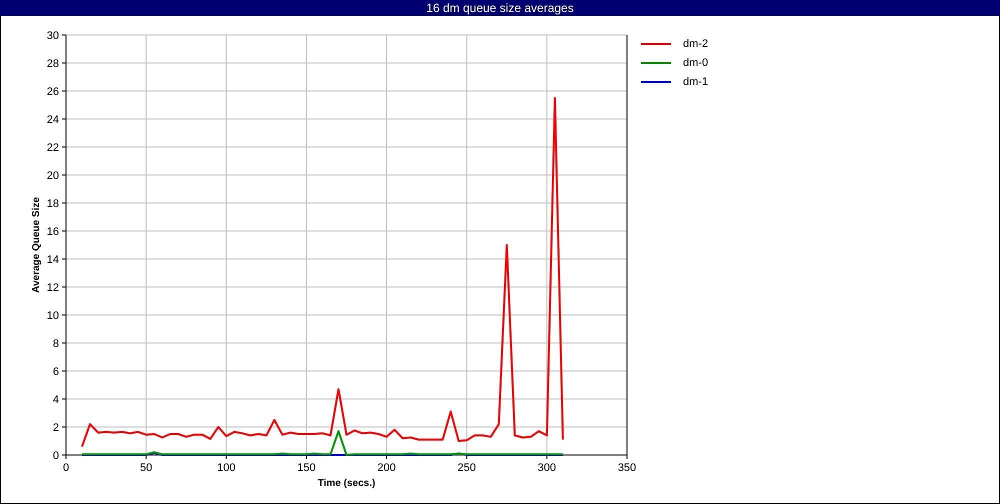 The image size is (1000, 504). Describe the element at coordinates (695, 82) in the screenshot. I see `legend-label: dm-1` at that location.